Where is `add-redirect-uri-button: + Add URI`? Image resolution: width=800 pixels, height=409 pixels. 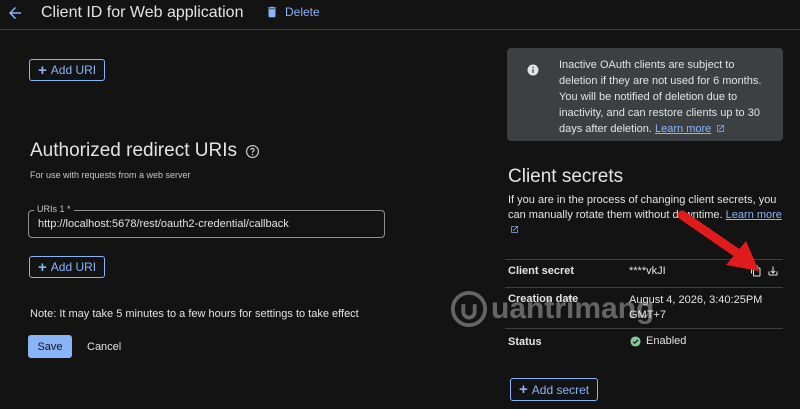
add-redirect-uri-button: + Add URI is located at coordinates (67, 267).